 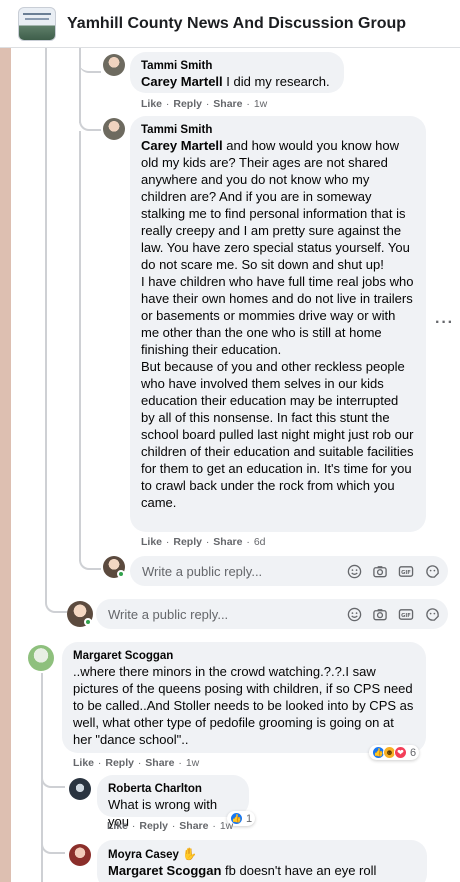 I want to click on reaction-count: 1, so click(x=249, y=818).